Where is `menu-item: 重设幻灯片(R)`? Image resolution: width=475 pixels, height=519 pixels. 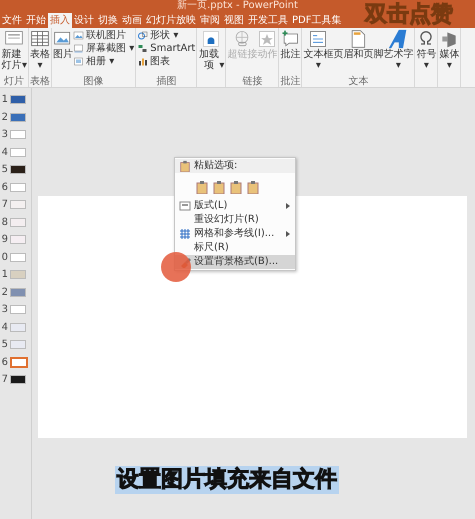
menu-item: 重设幻灯片(R) is located at coordinates (235, 220).